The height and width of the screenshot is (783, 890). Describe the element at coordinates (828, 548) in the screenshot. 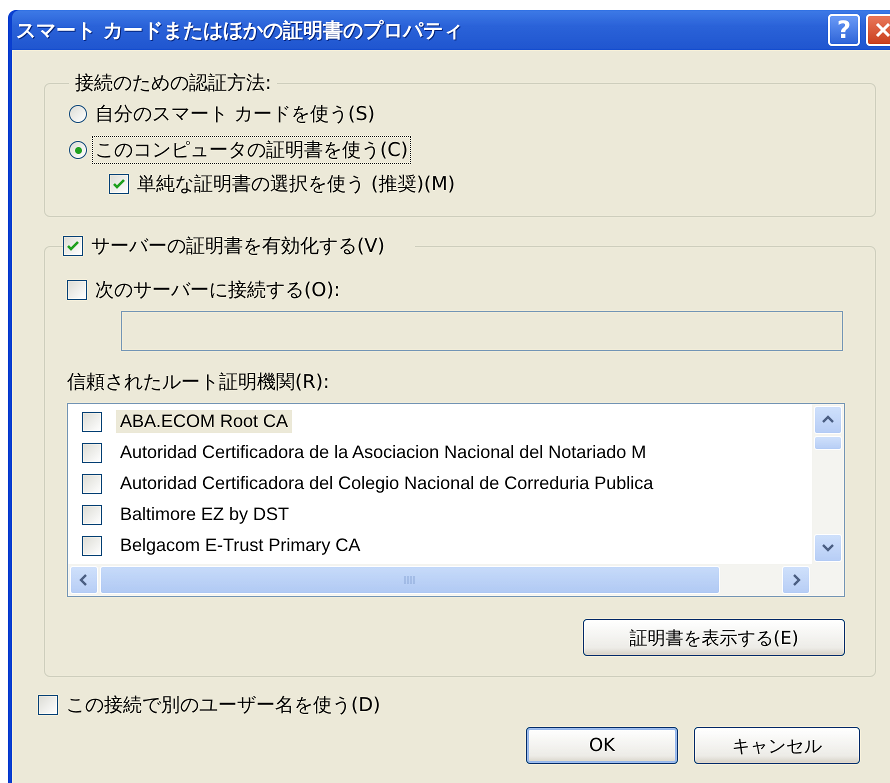

I see `scroll-down-button` at that location.